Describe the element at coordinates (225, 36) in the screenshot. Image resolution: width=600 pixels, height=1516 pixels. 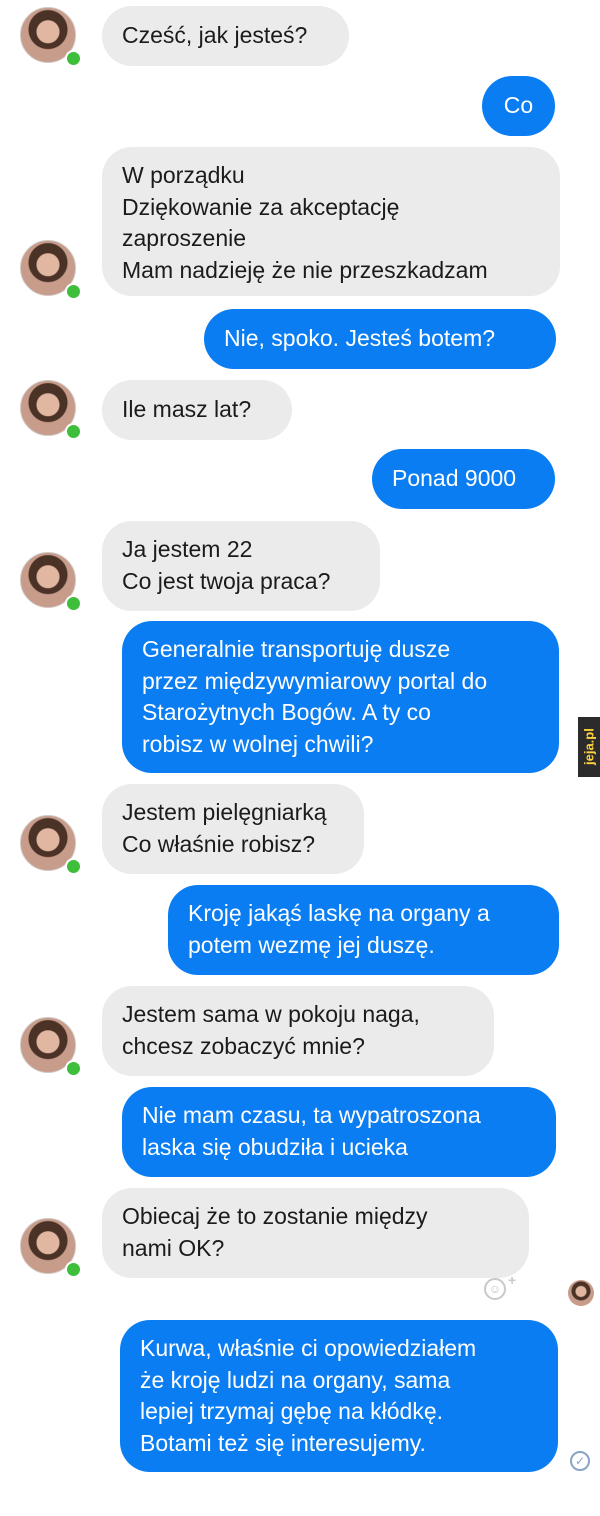
I see `incoming-message: Cześć, jak jesteś?` at that location.